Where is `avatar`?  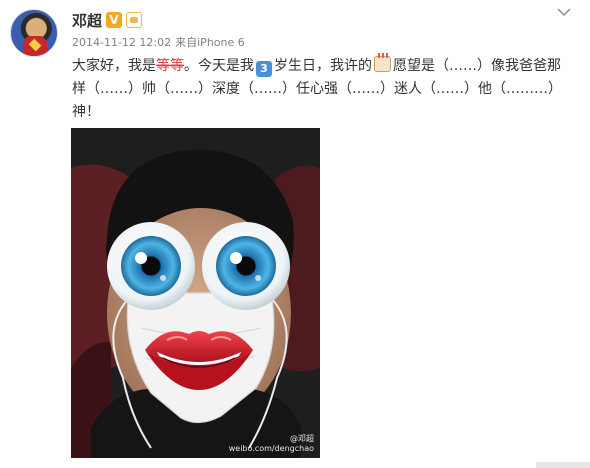 avatar is located at coordinates (34, 33).